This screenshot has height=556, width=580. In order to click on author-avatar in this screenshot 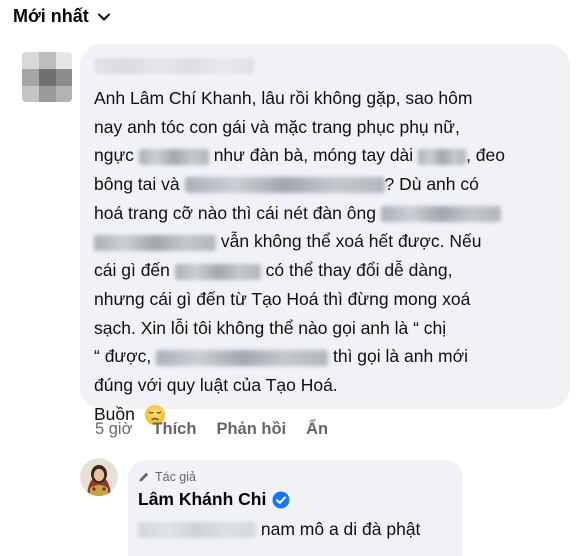, I will do `click(99, 477)`.